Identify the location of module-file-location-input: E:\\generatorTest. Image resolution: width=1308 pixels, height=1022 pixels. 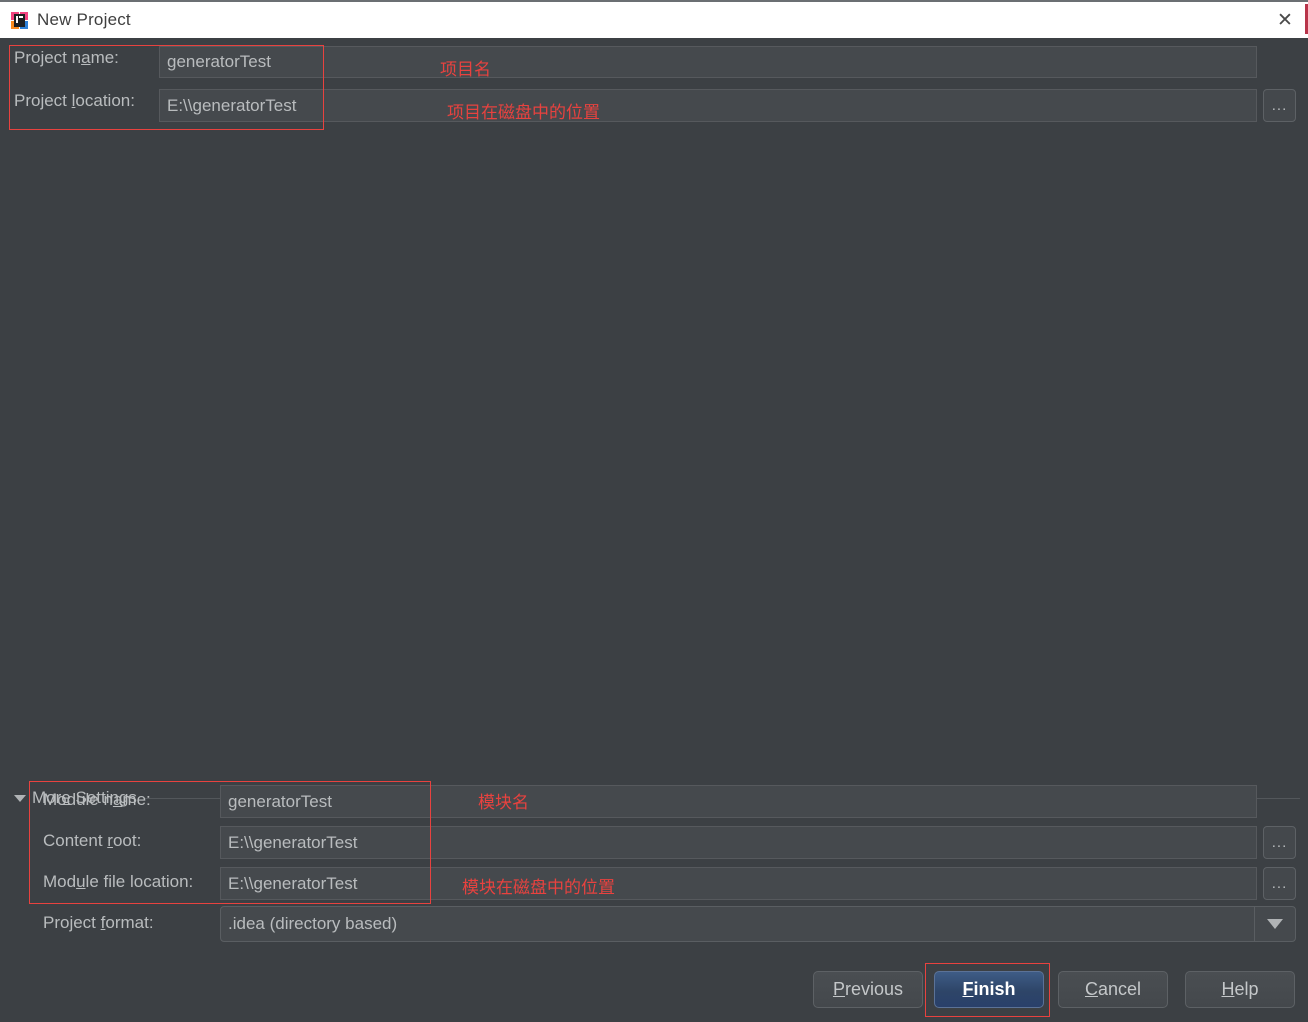
(738, 883).